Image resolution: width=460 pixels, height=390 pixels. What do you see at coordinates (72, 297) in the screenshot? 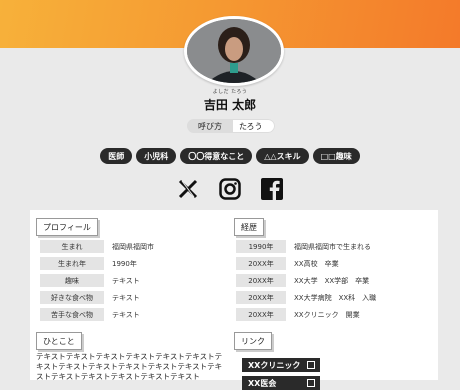
I see `profile-row-key: 好きな食べ物` at bounding box center [72, 297].